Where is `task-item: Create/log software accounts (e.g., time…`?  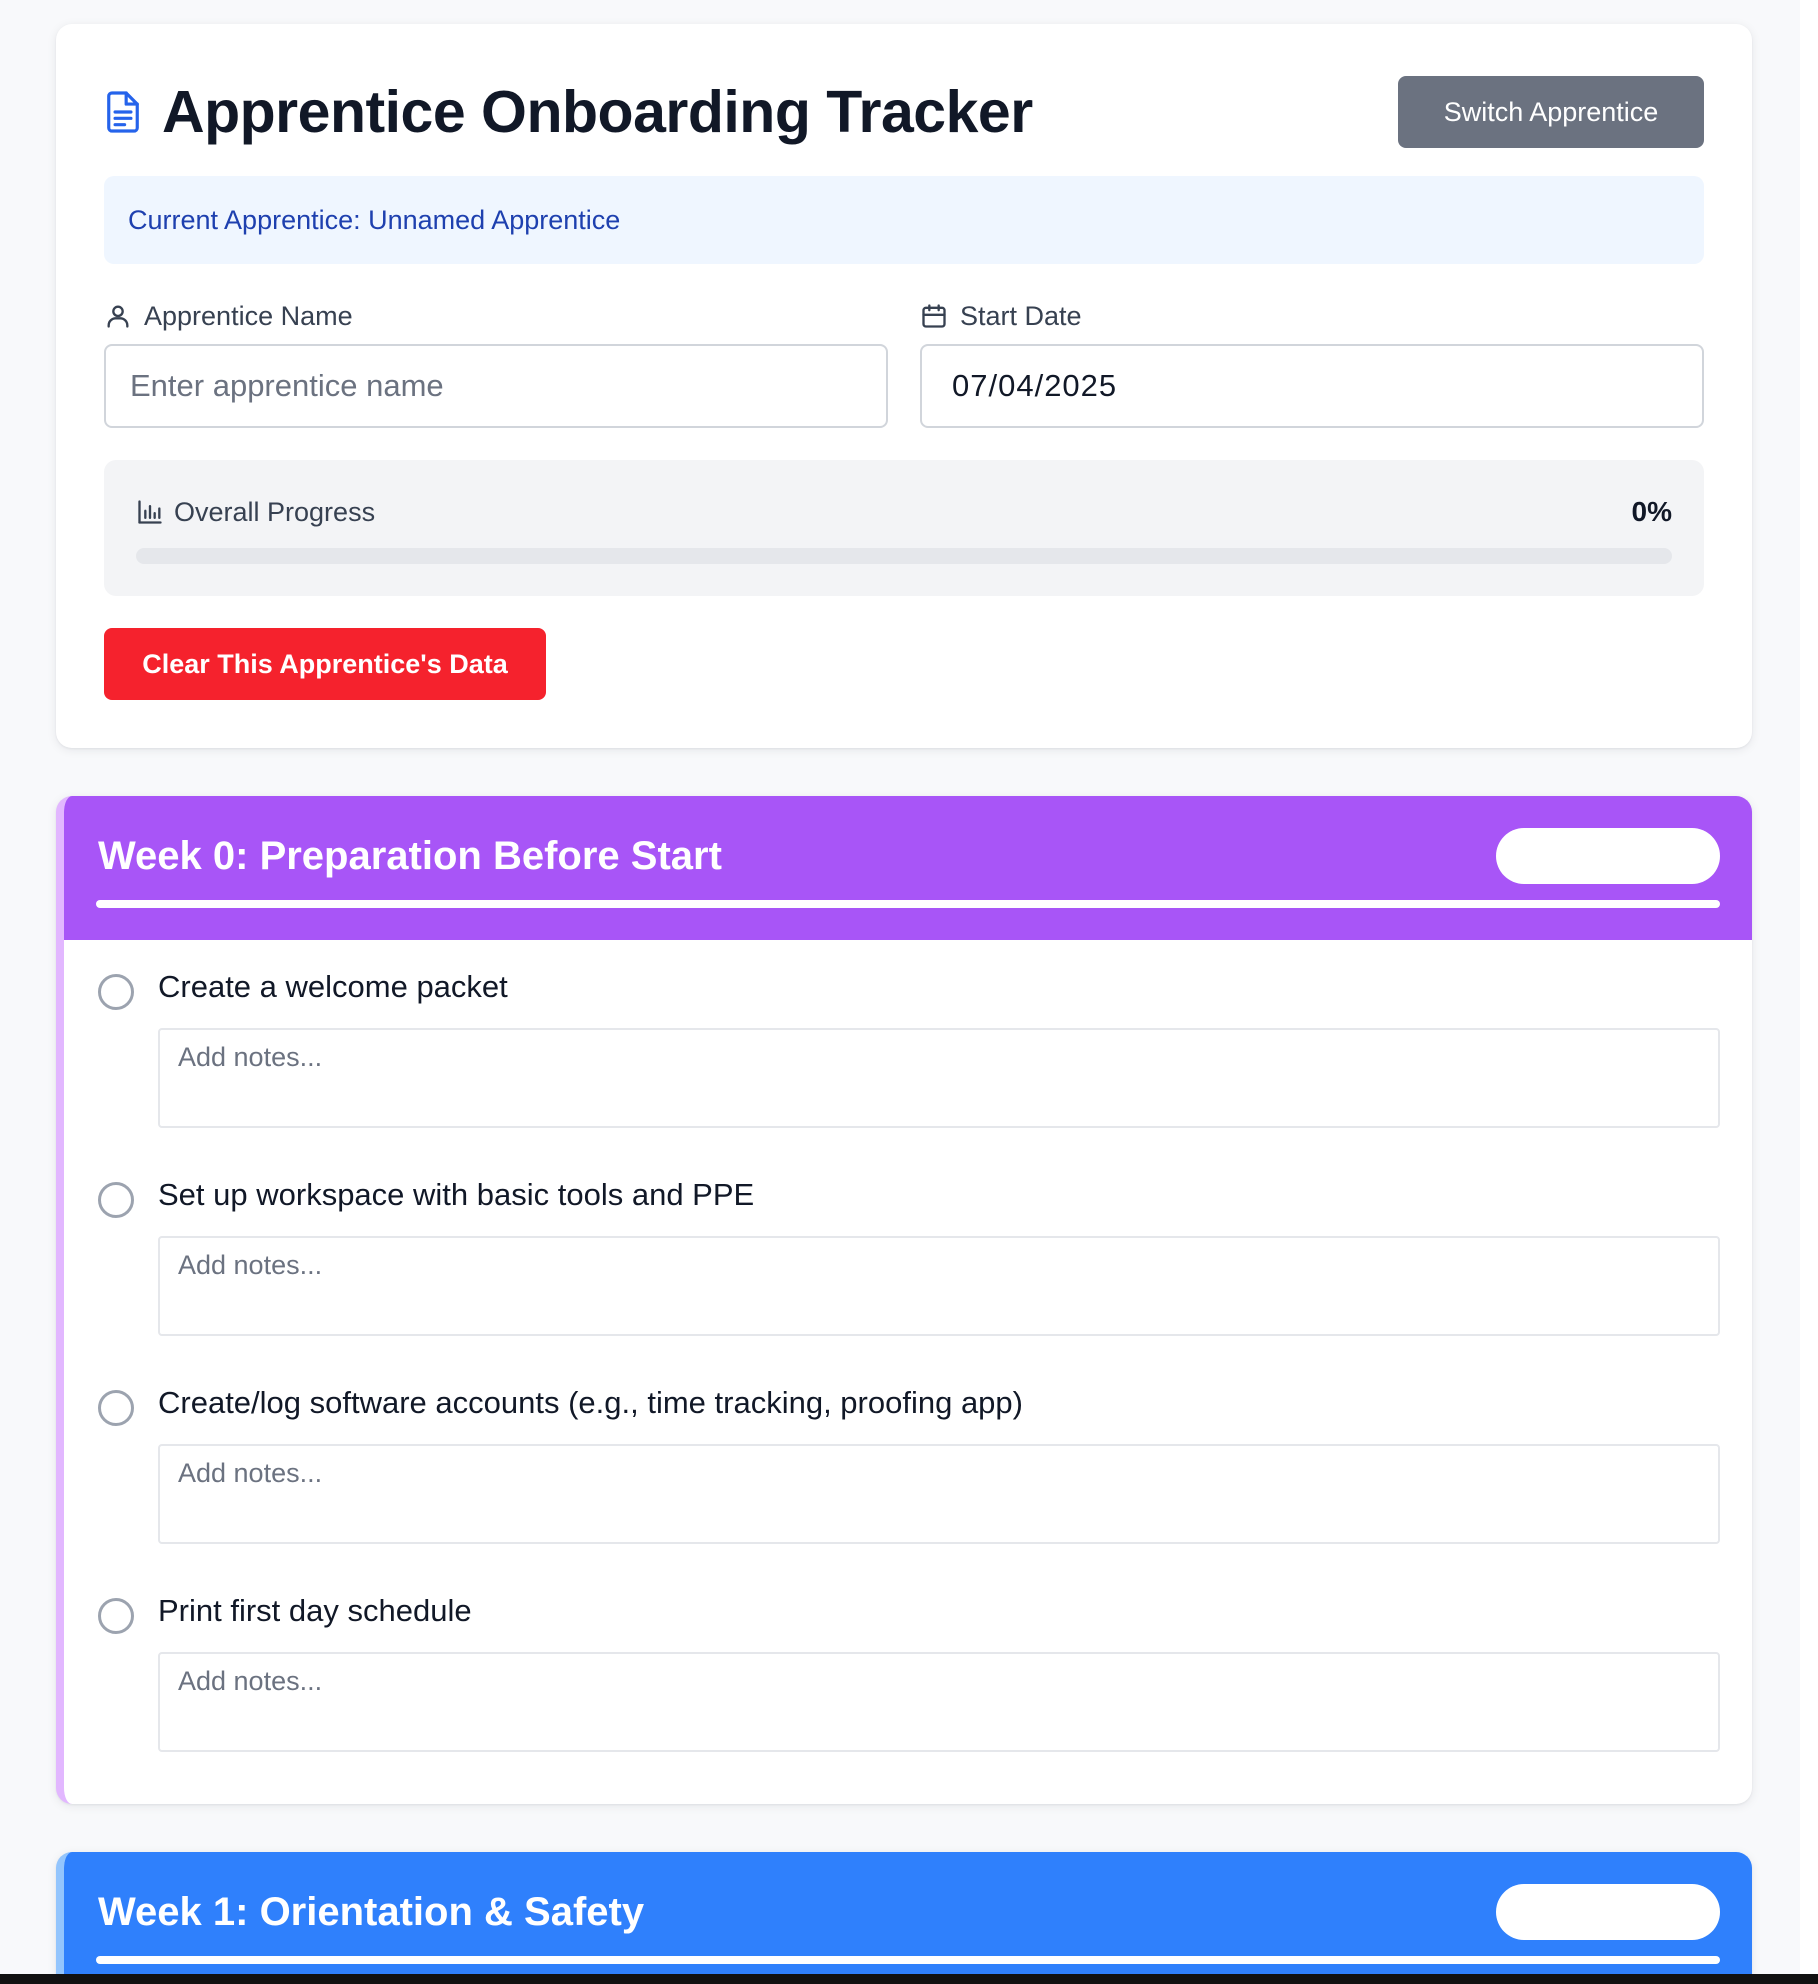 task-item: Create/log software accounts (e.g., time… is located at coordinates (909, 1470).